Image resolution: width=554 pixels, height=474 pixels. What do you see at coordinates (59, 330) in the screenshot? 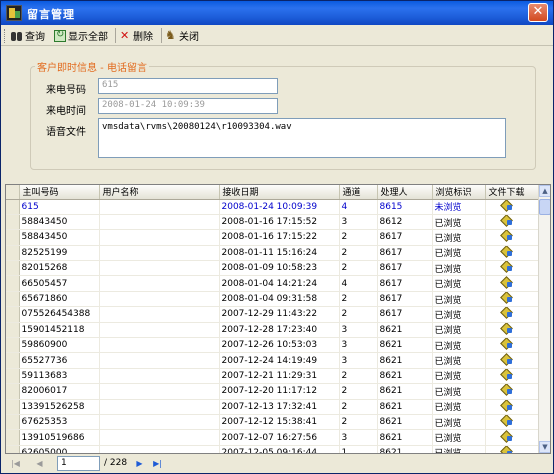
I see `cell-caller: 15901452118` at bounding box center [59, 330].